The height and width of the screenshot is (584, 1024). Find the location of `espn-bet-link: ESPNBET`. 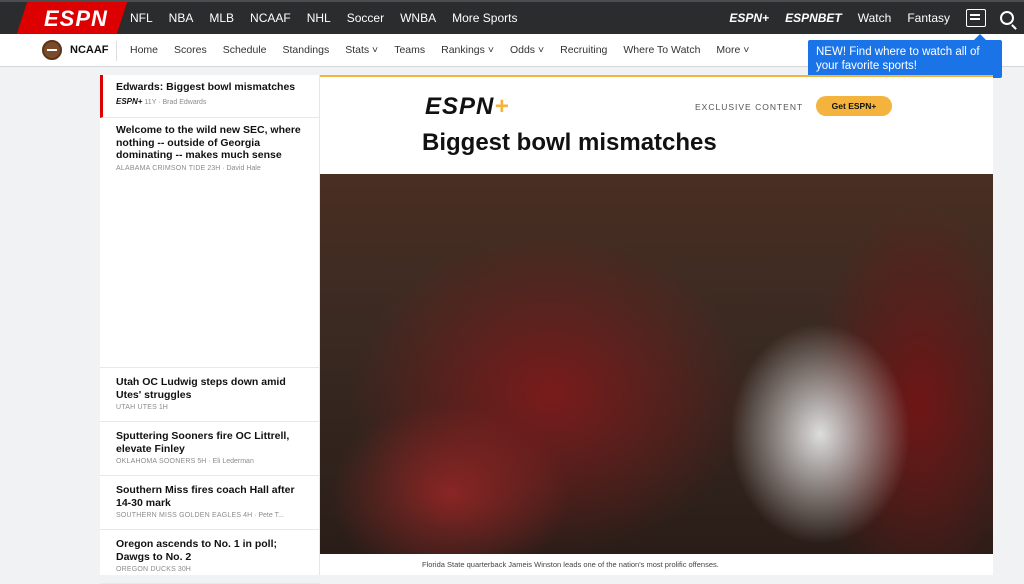

espn-bet-link: ESPNBET is located at coordinates (813, 18).